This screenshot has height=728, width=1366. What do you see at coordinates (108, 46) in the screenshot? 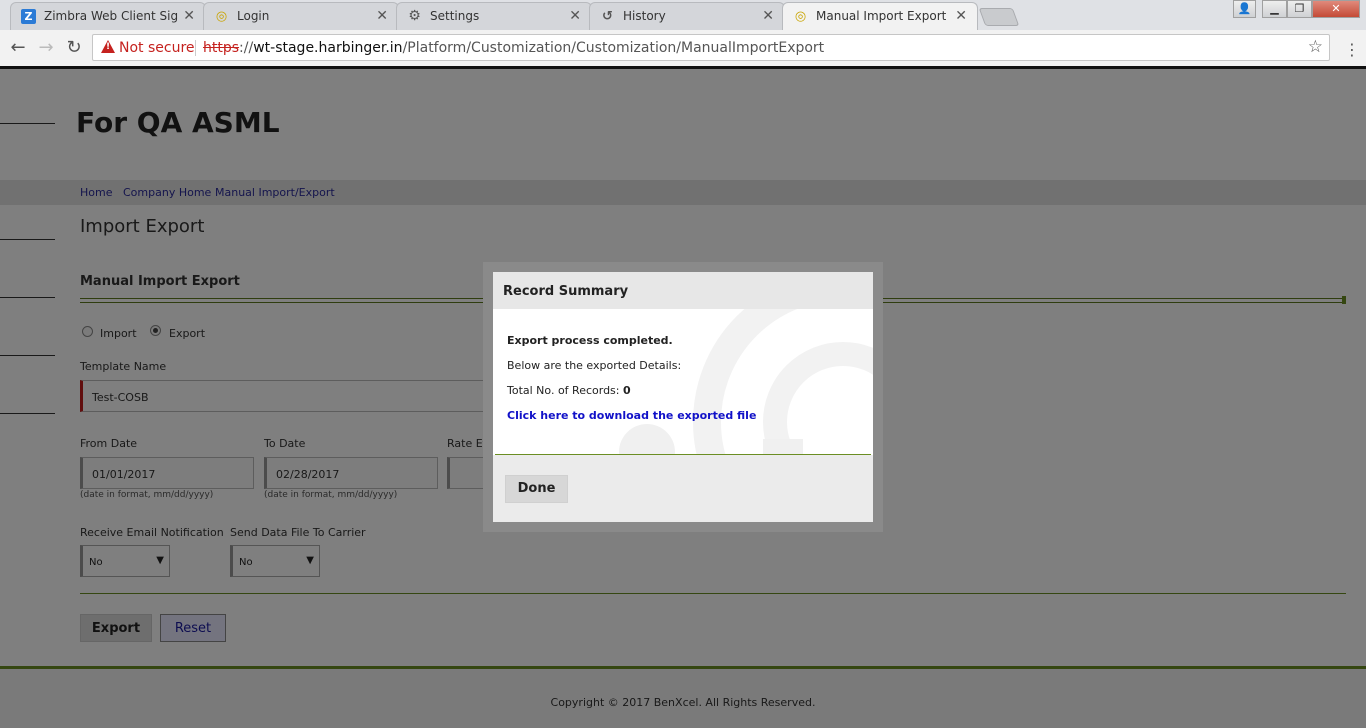
I see `warning-icon: !` at bounding box center [108, 46].